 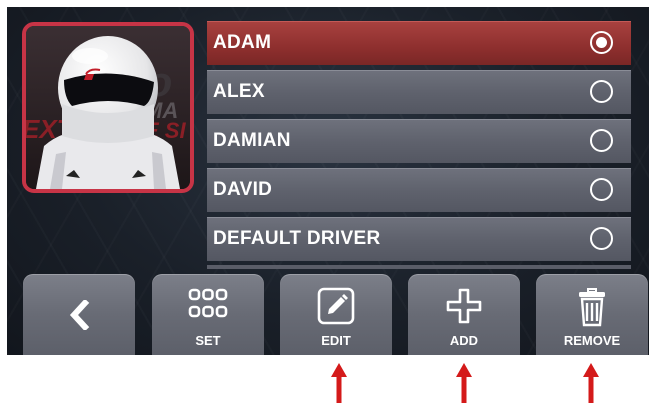 I want to click on trash-icon, so click(x=592, y=308).